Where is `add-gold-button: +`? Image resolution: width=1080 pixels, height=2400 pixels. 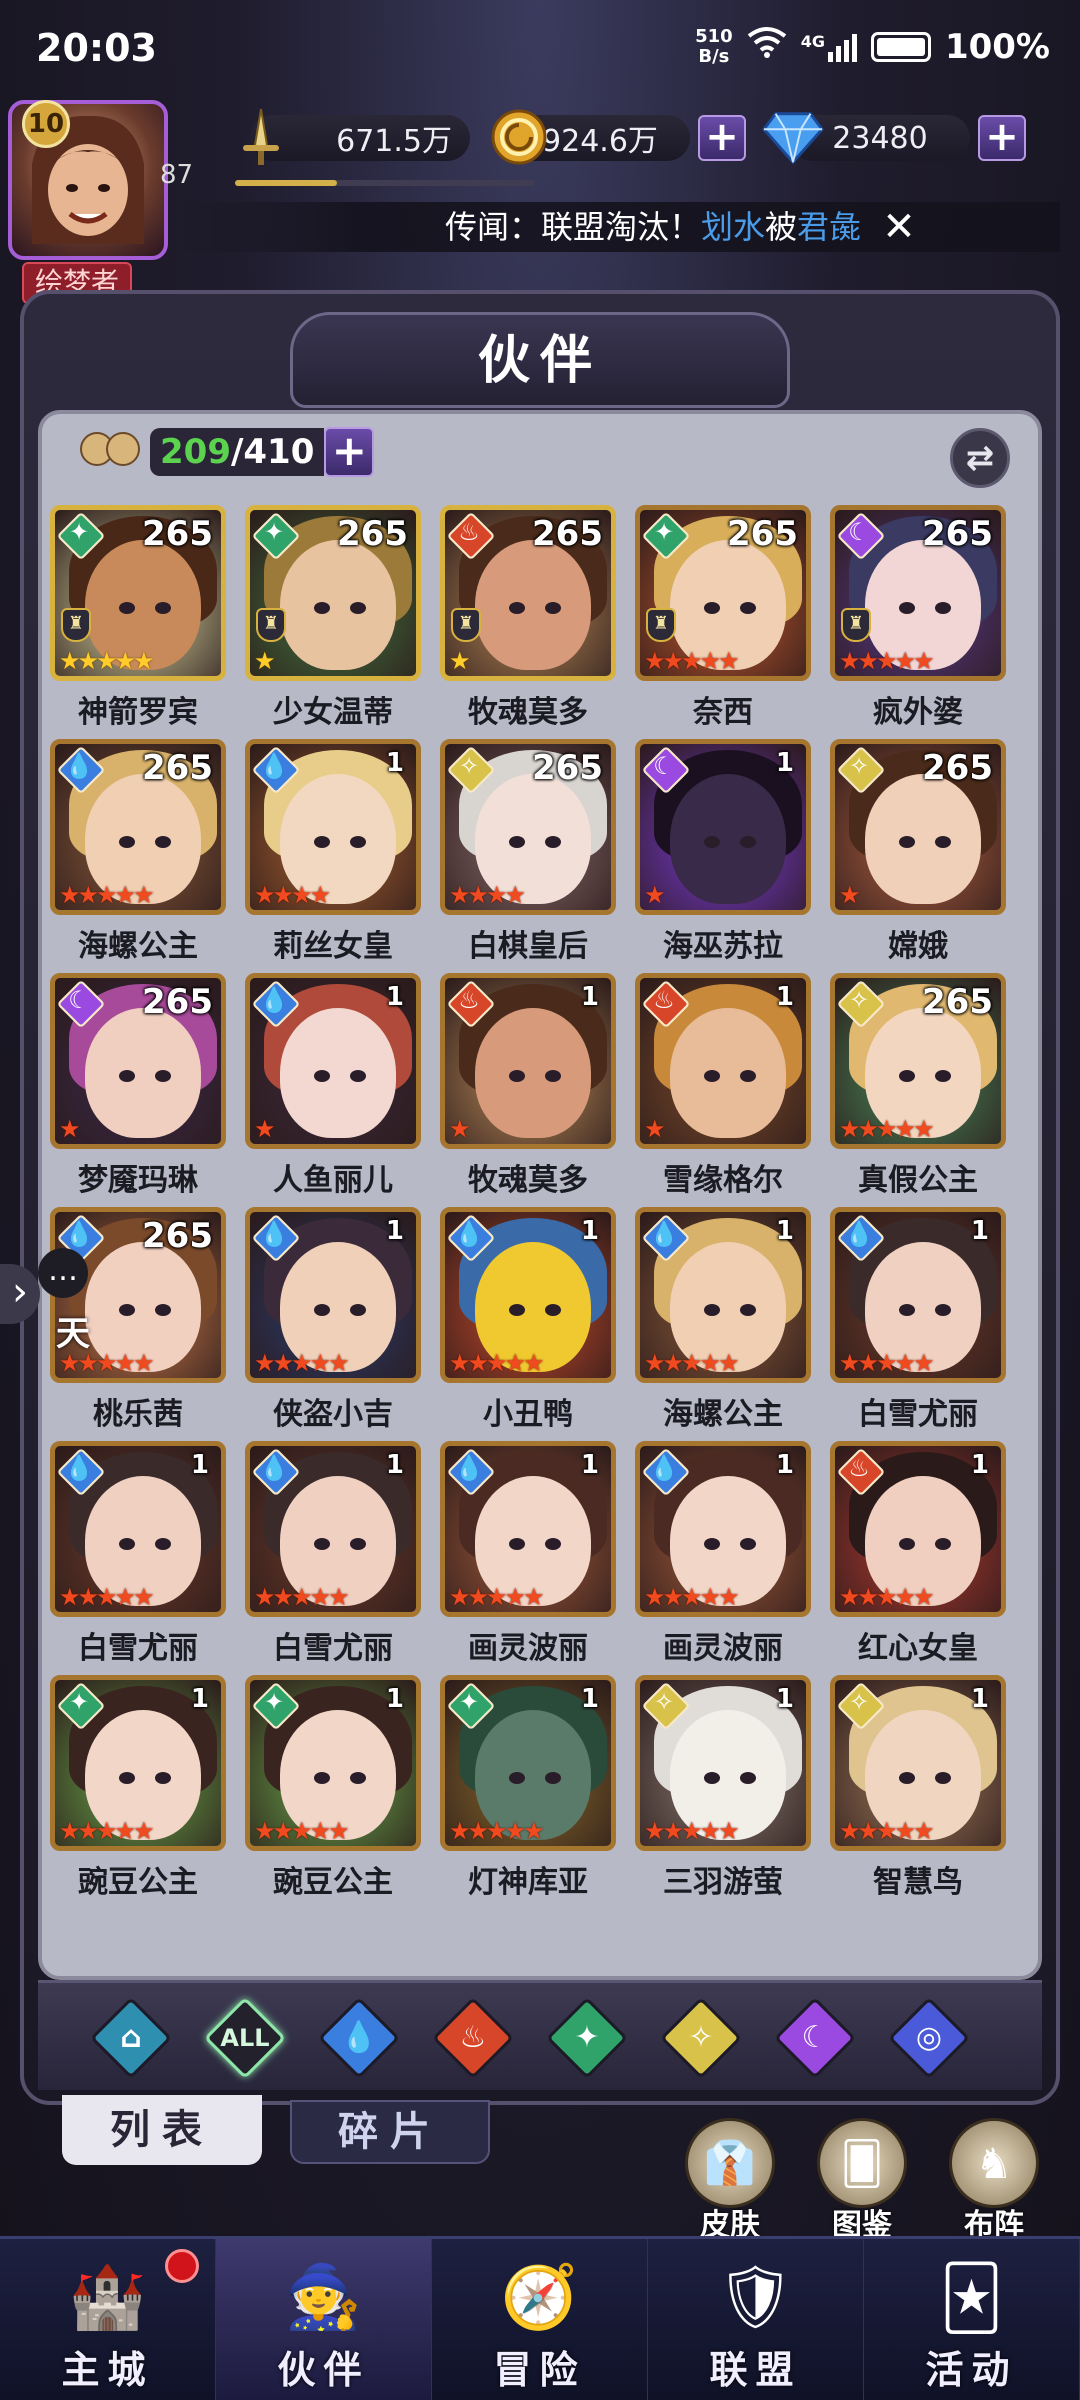
add-gold-button: + is located at coordinates (722, 138).